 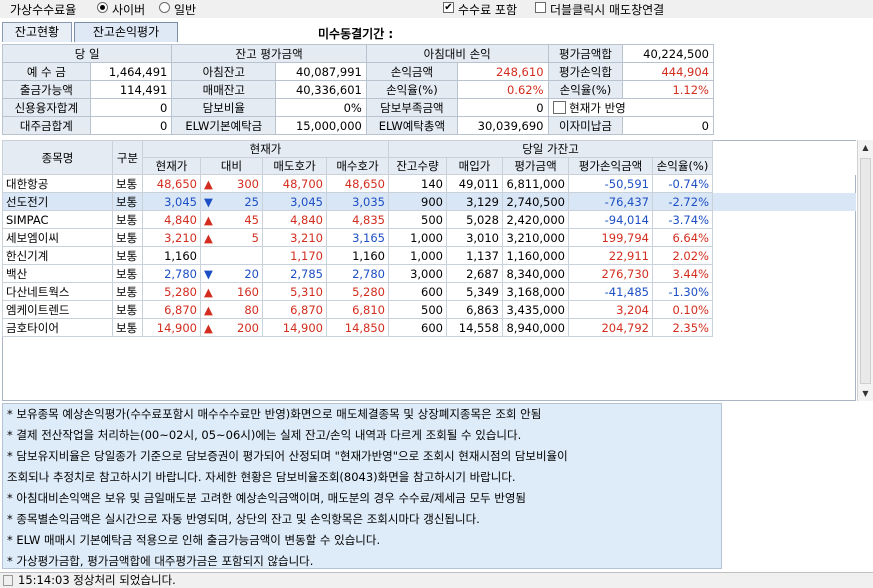 I want to click on eval-amount-cell: 3,435,000, so click(x=535, y=309).